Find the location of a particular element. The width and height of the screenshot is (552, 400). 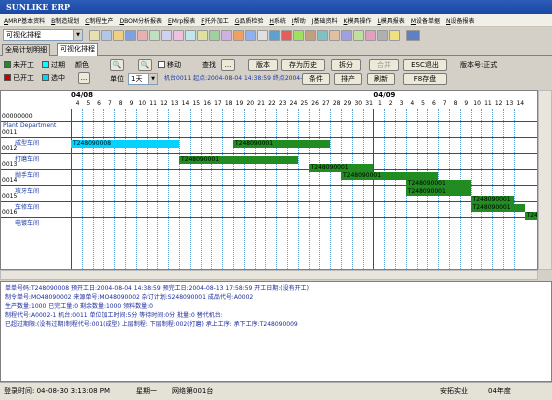

legend-selected: 选中 is located at coordinates (53, 78).